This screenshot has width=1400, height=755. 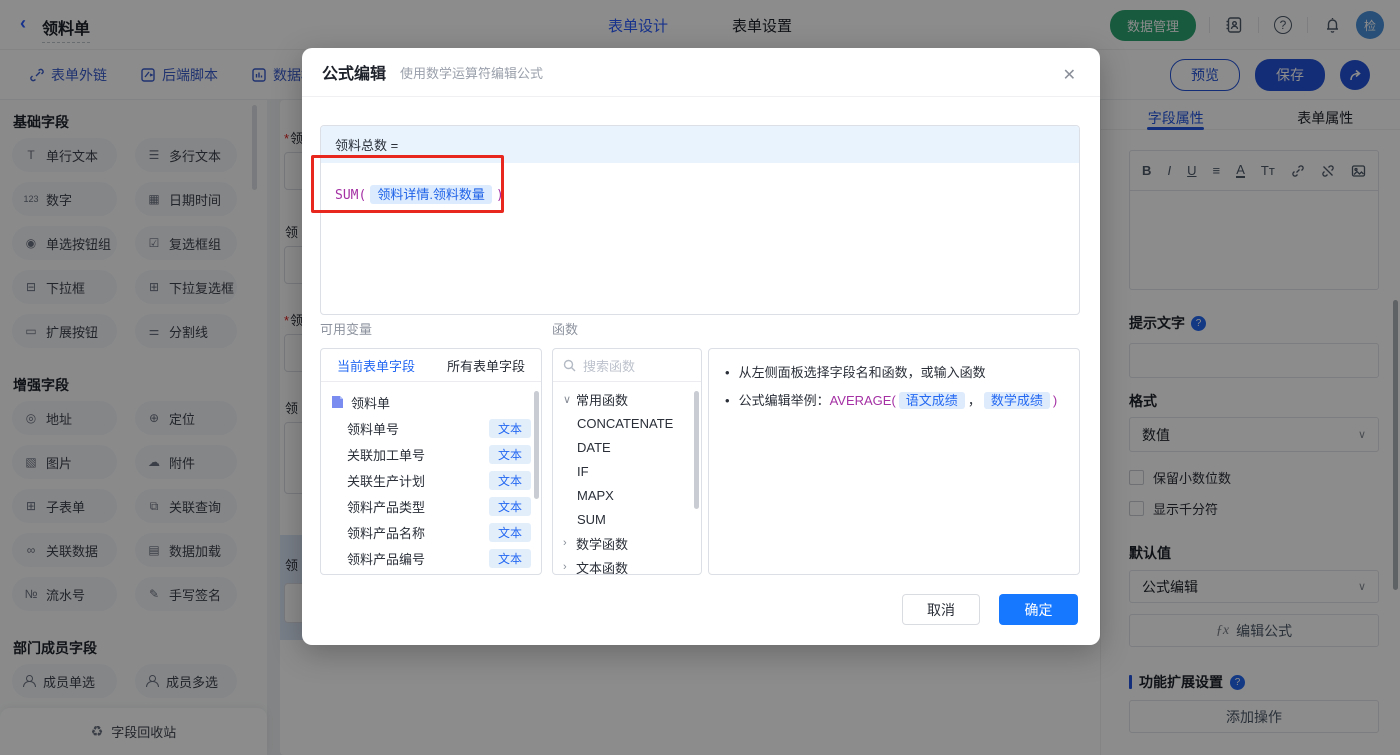 What do you see at coordinates (700, 144) in the screenshot?
I see `formula-target: 领料总数 =` at bounding box center [700, 144].